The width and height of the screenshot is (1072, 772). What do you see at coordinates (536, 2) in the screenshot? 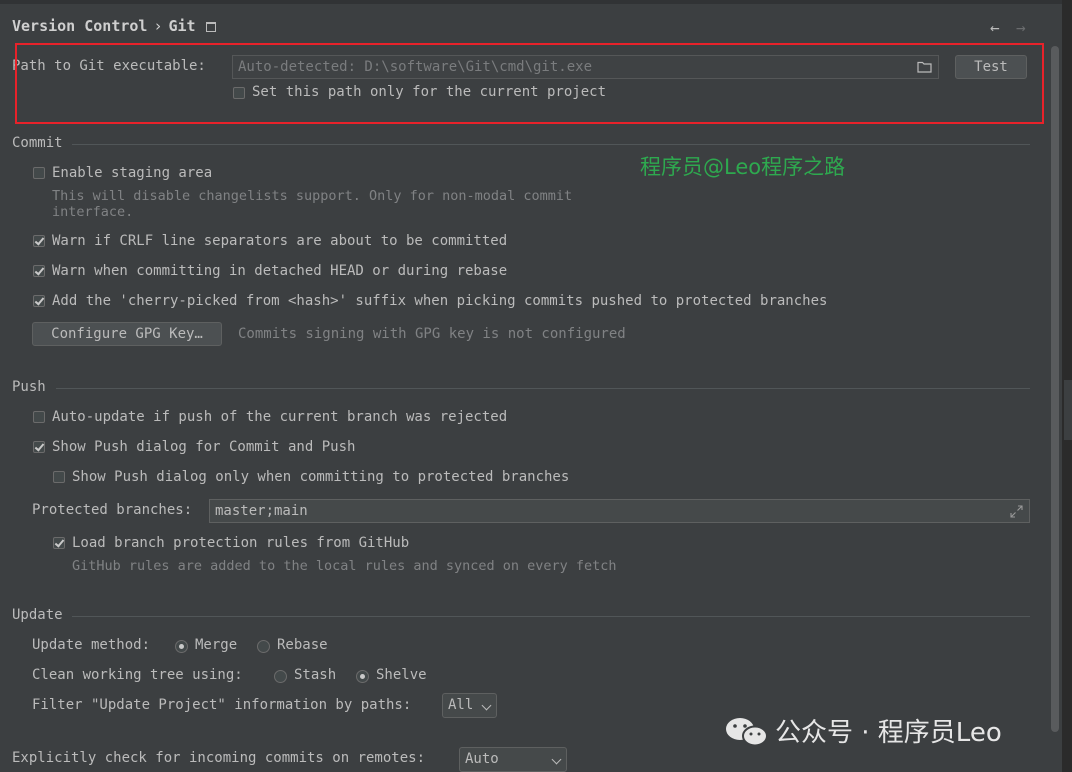
I see `top-border` at bounding box center [536, 2].